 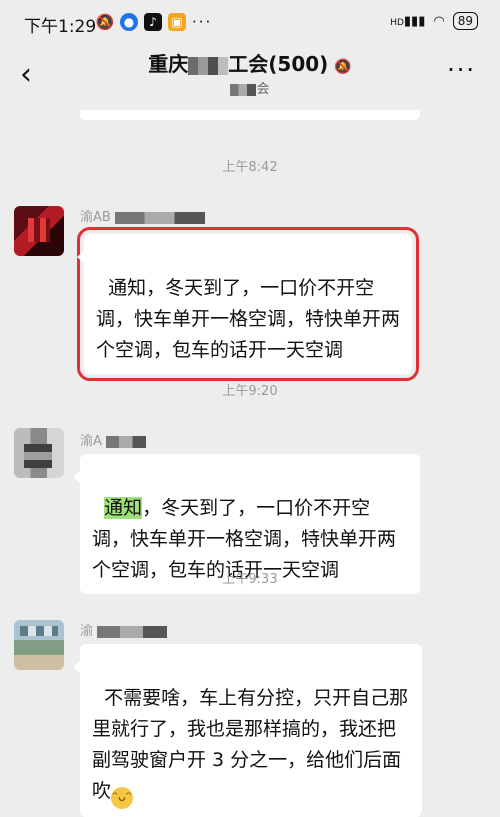 I want to click on chat-header: ‹ 重庆 工会(500) 🔕 会 ···, so click(x=250, y=75).